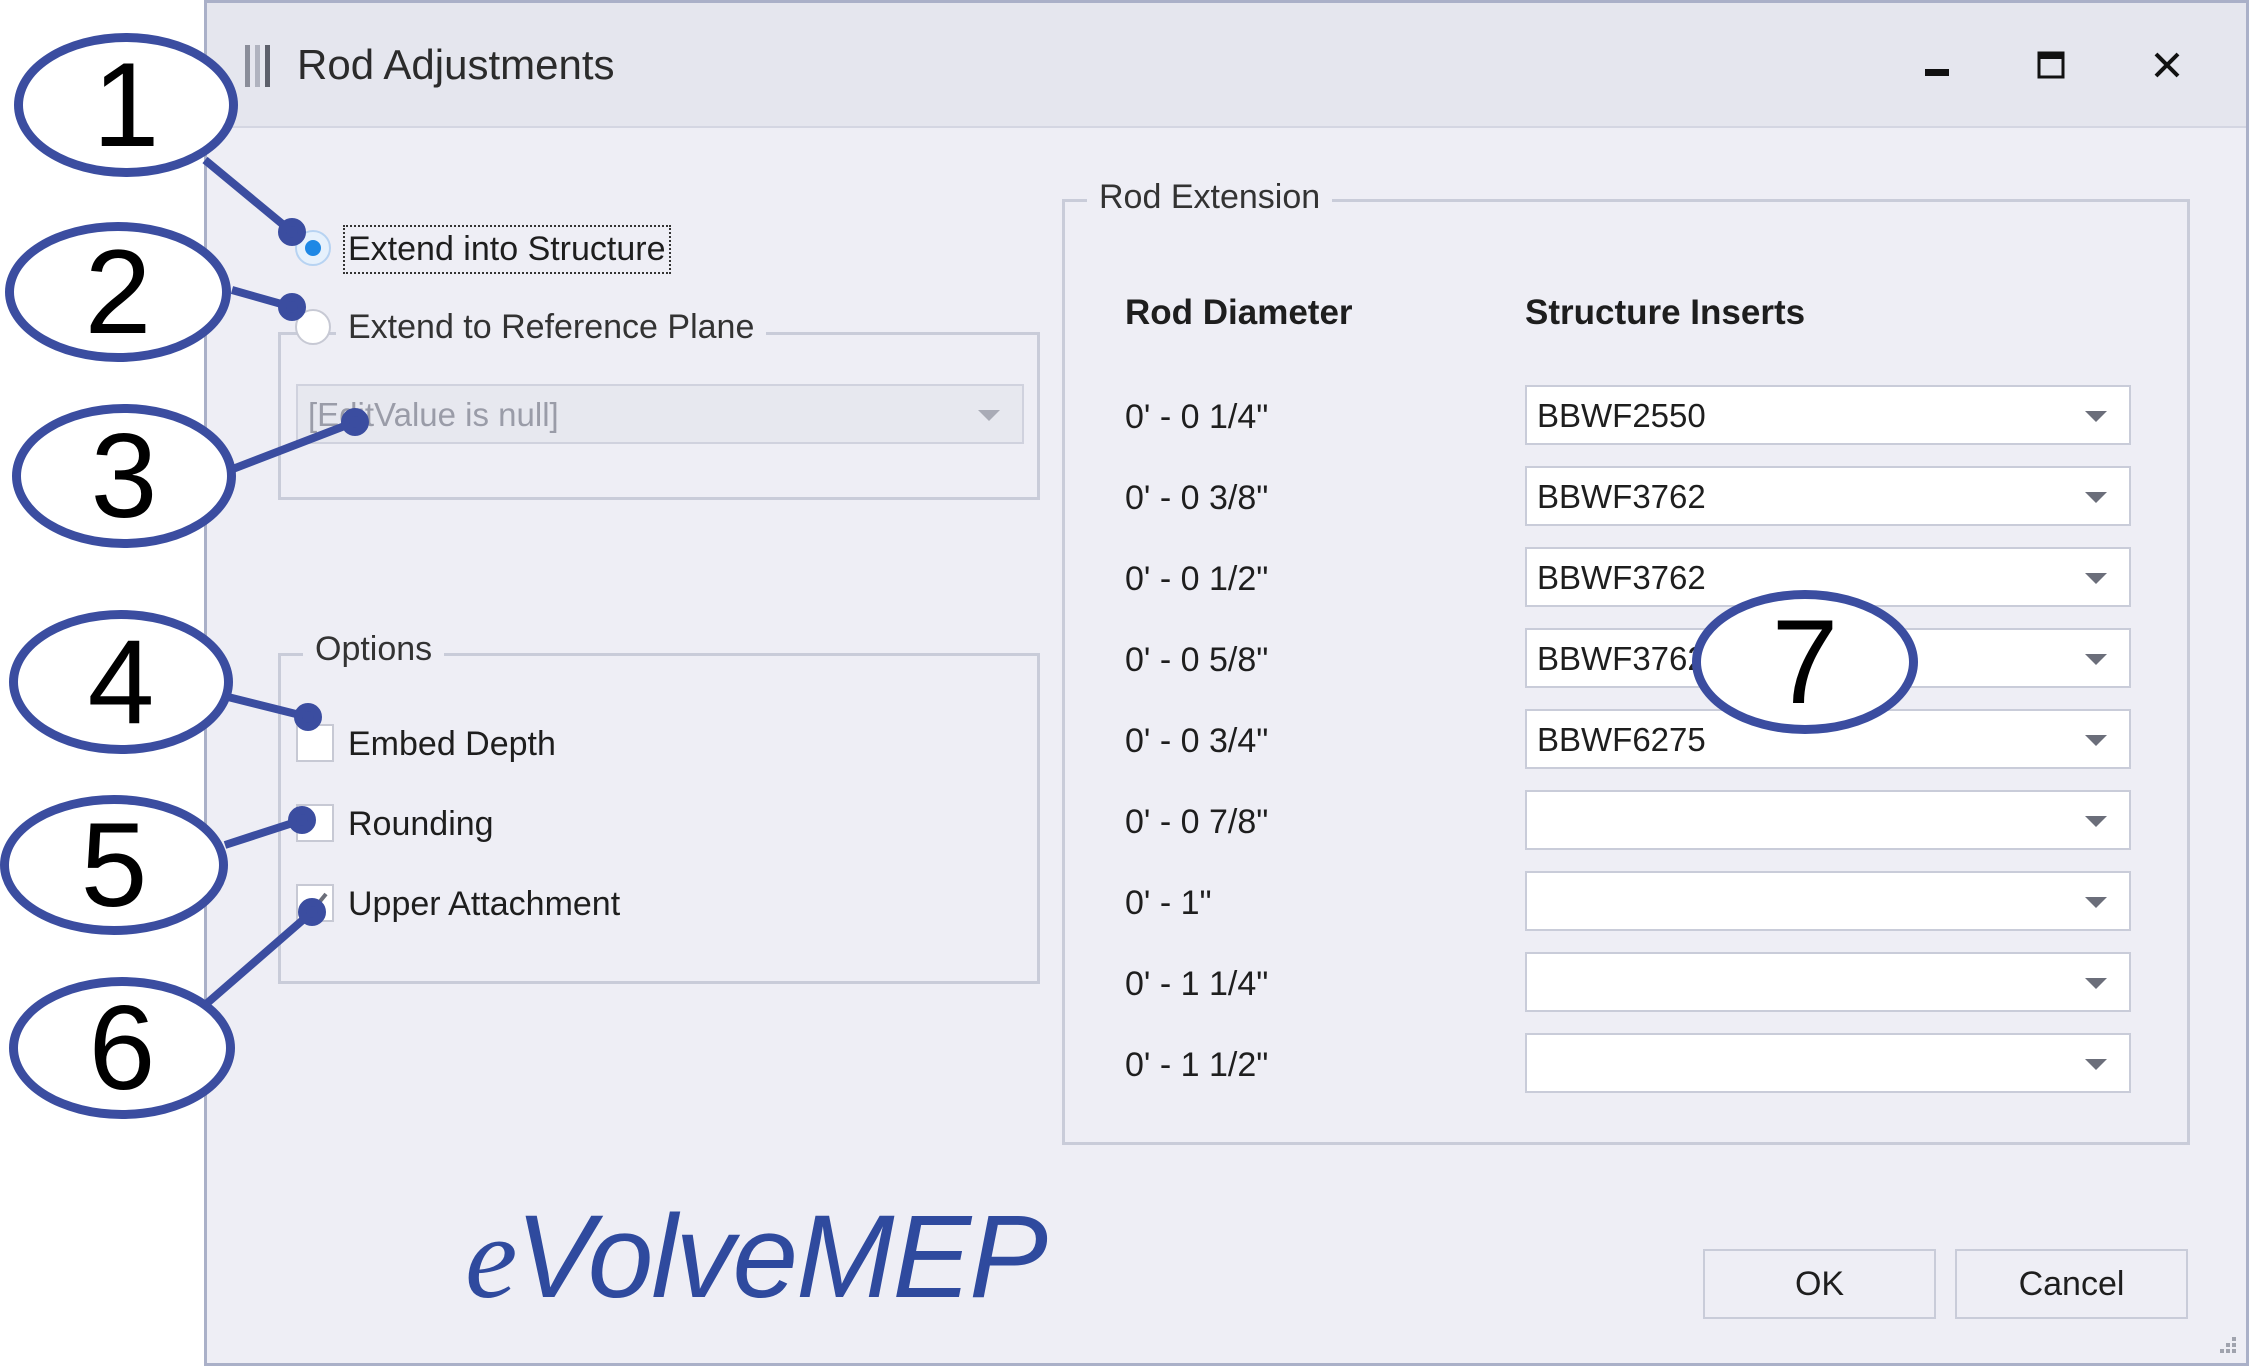  What do you see at coordinates (1819, 1284) in the screenshot?
I see `ok-button: OK` at bounding box center [1819, 1284].